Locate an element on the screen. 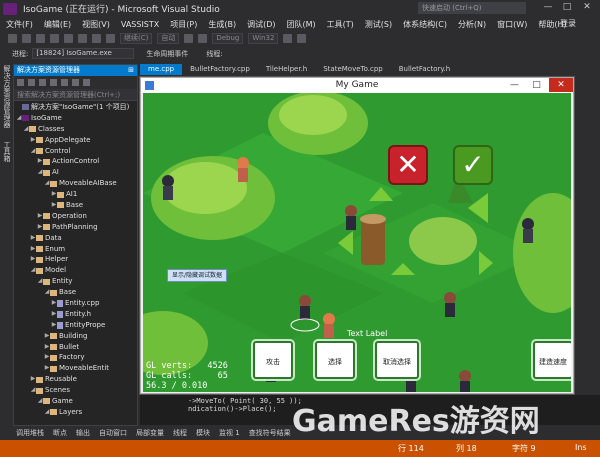 This screenshot has height=457, width=600. attack-button: 攻击 is located at coordinates (273, 360).